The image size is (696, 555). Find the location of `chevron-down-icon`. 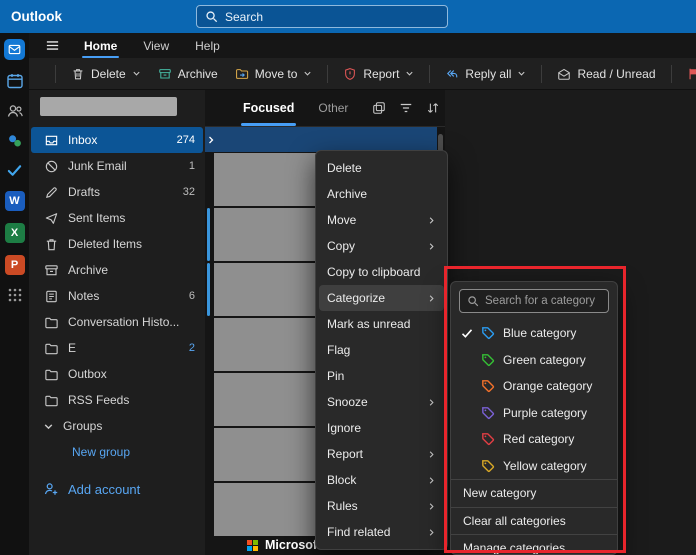

chevron-down-icon is located at coordinates (48, 426).